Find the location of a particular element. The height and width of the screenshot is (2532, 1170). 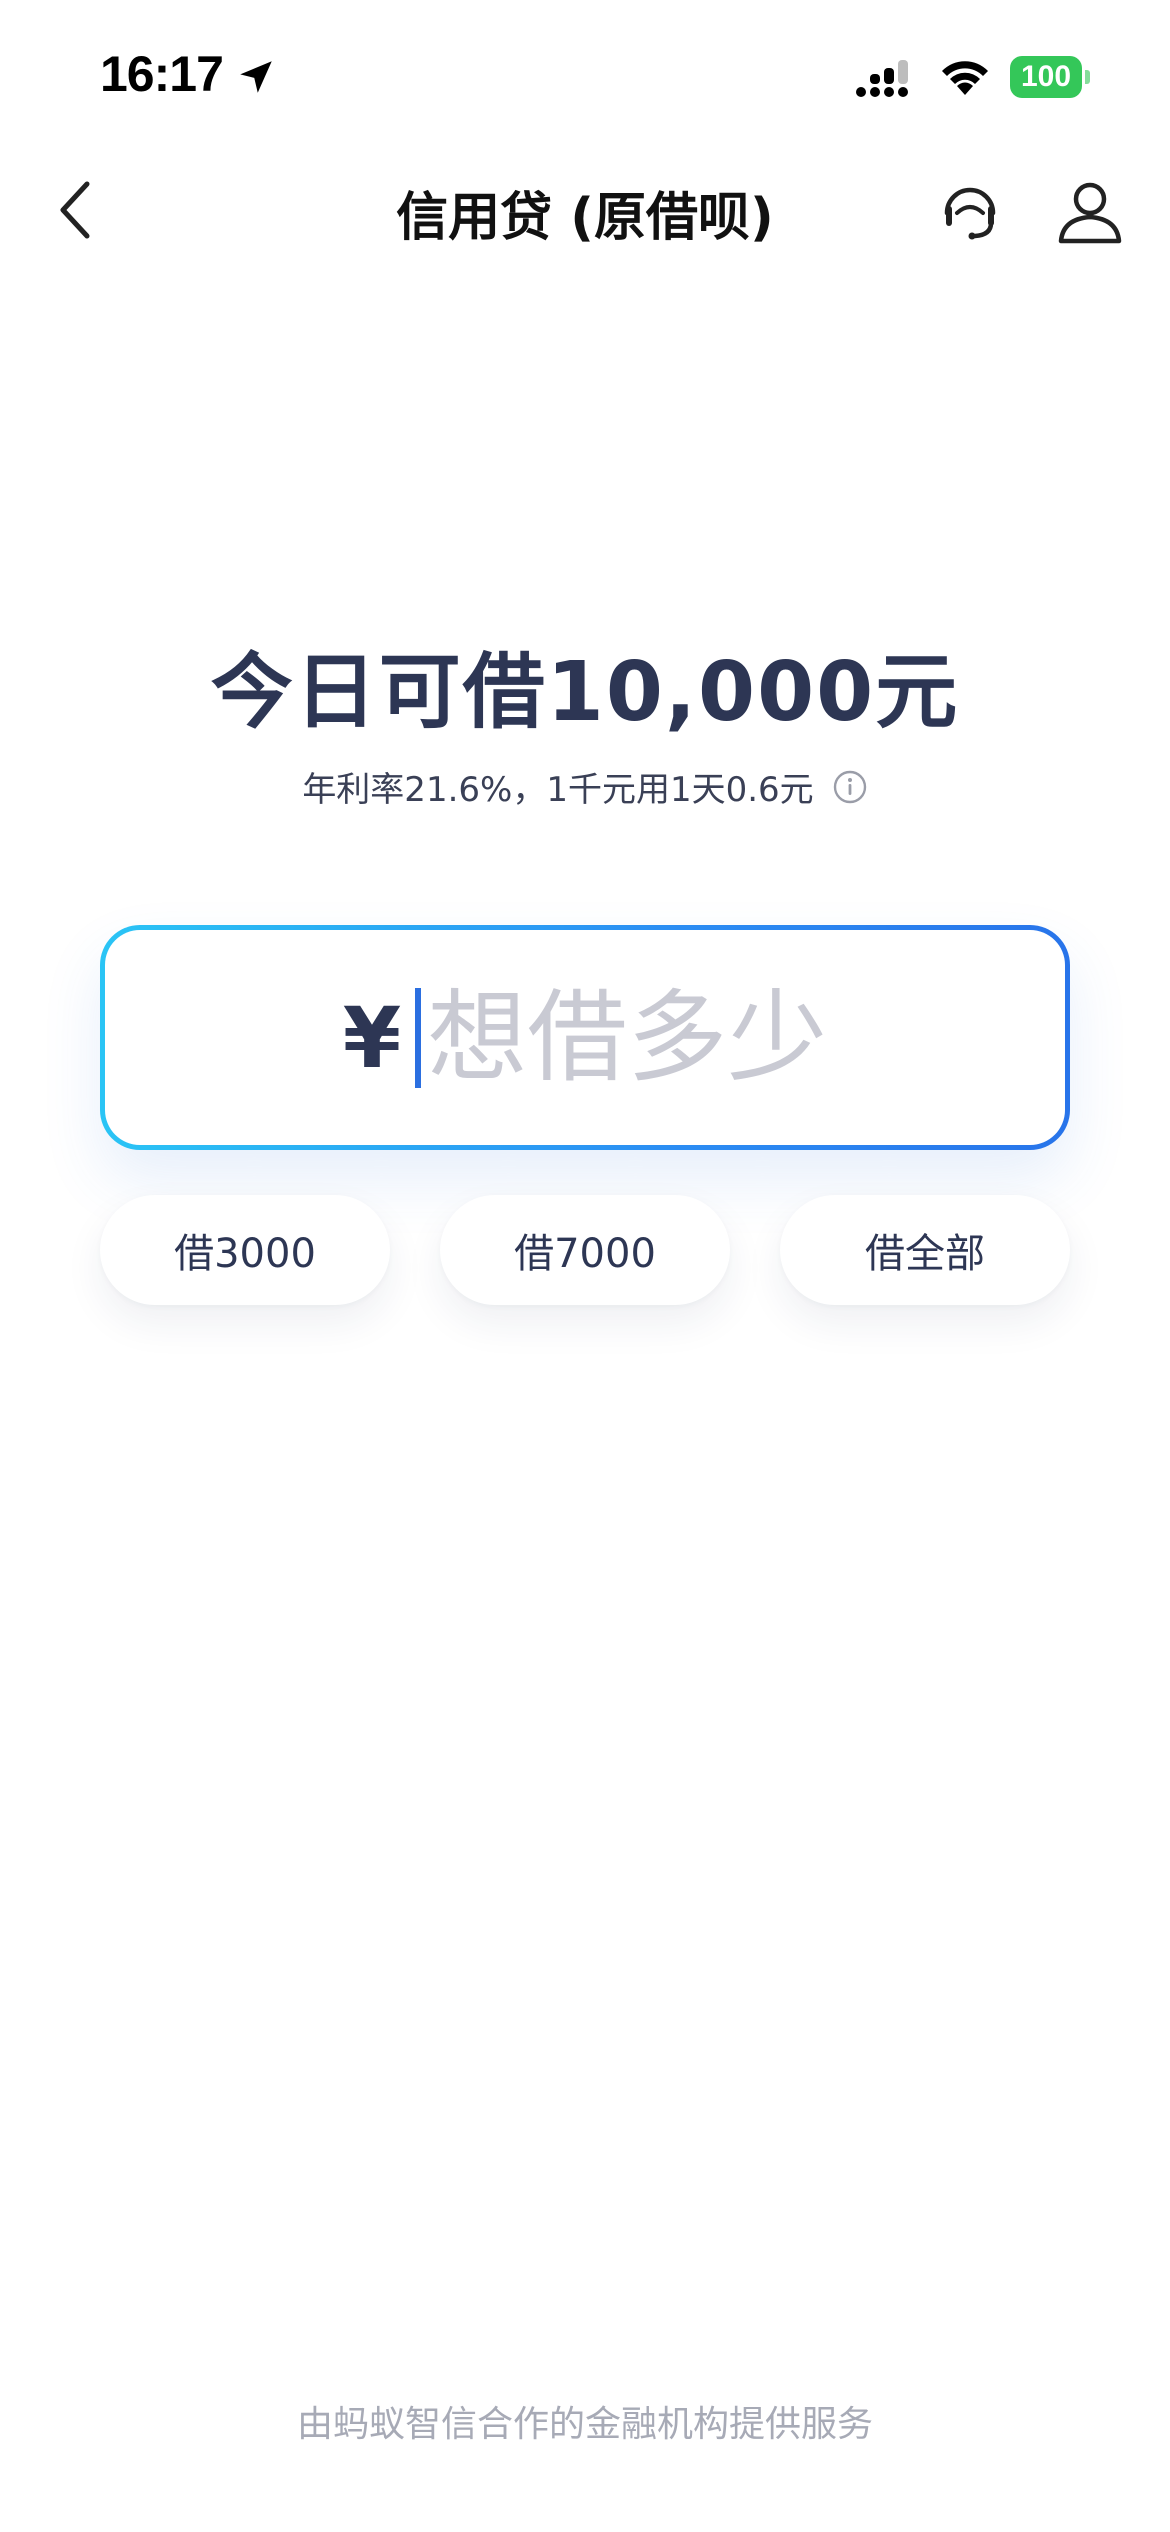

headset-icon is located at coordinates (970, 213).